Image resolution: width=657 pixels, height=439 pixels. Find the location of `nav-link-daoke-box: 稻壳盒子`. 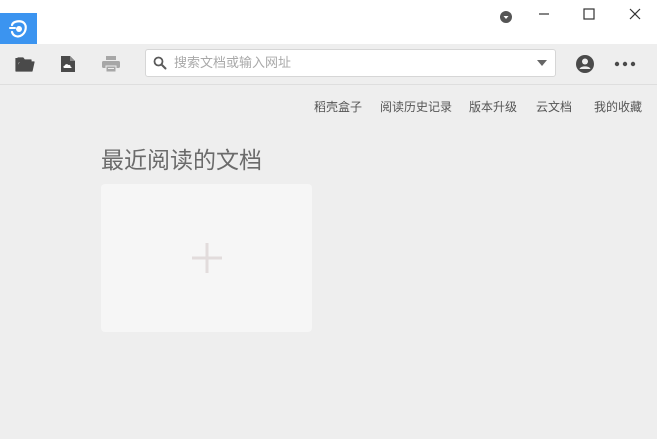

nav-link-daoke-box: 稻壳盒子 is located at coordinates (338, 106).